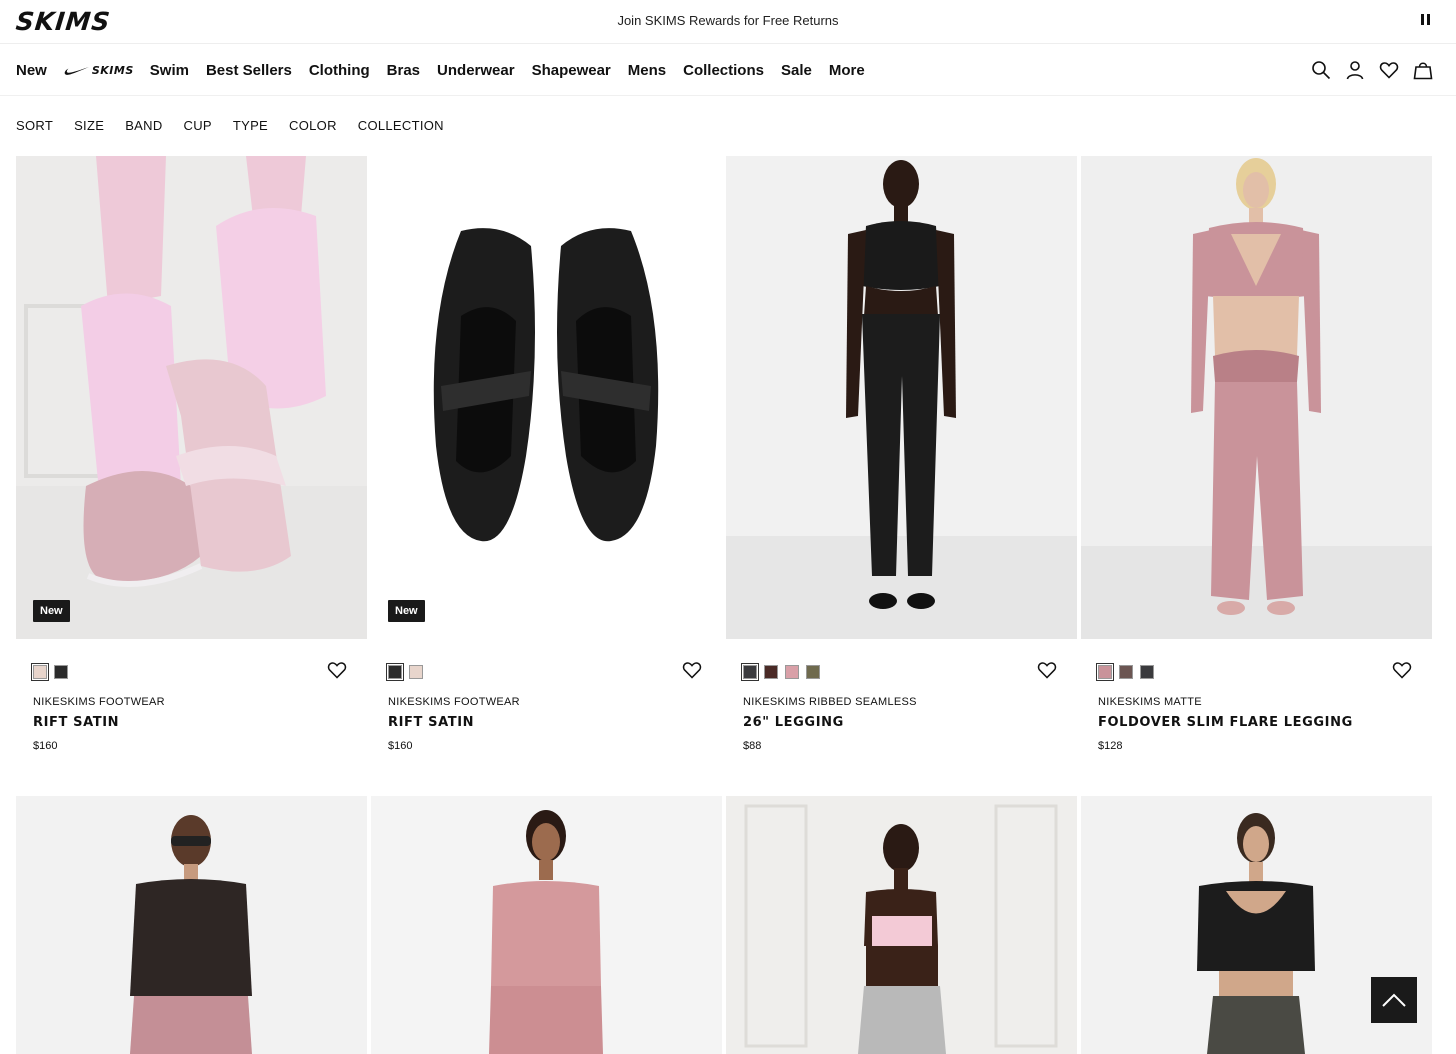 The image size is (1456, 1054). I want to click on search-icon, so click(1321, 70).